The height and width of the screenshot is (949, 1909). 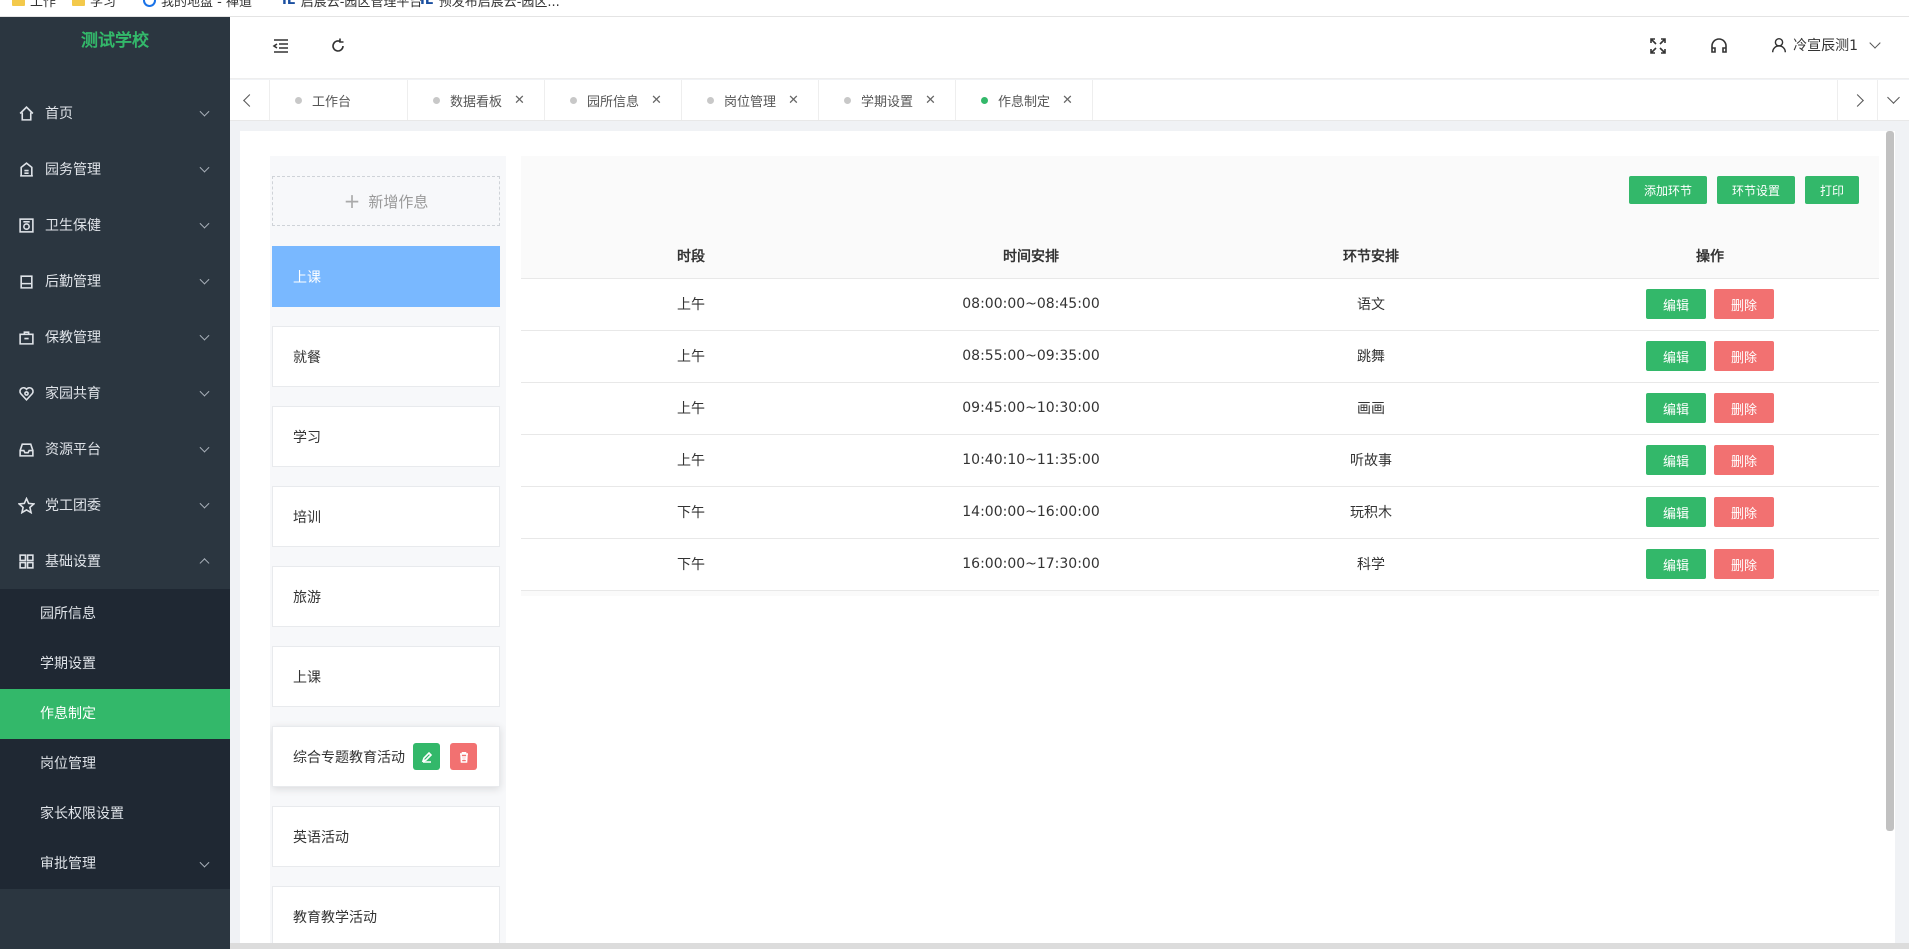 What do you see at coordinates (386, 836) in the screenshot?
I see `schedule-card: 英语活动` at bounding box center [386, 836].